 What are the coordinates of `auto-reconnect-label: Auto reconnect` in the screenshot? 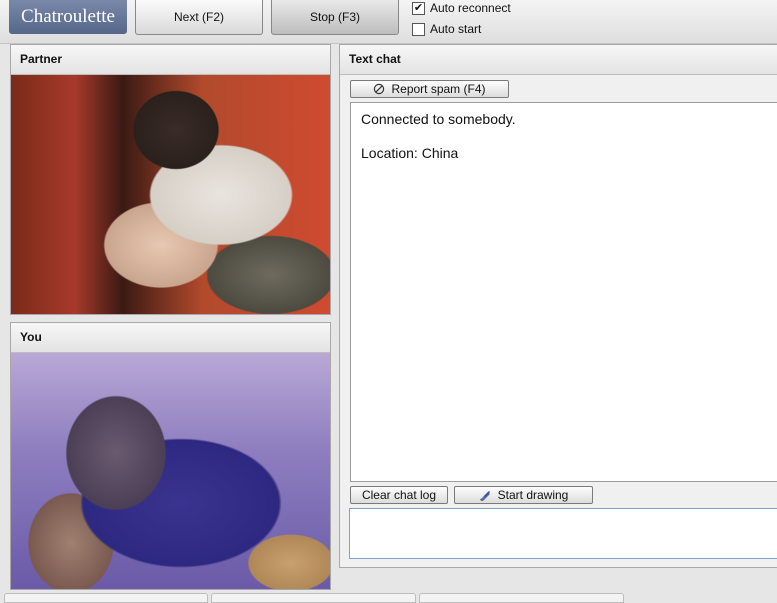 It's located at (470, 8).